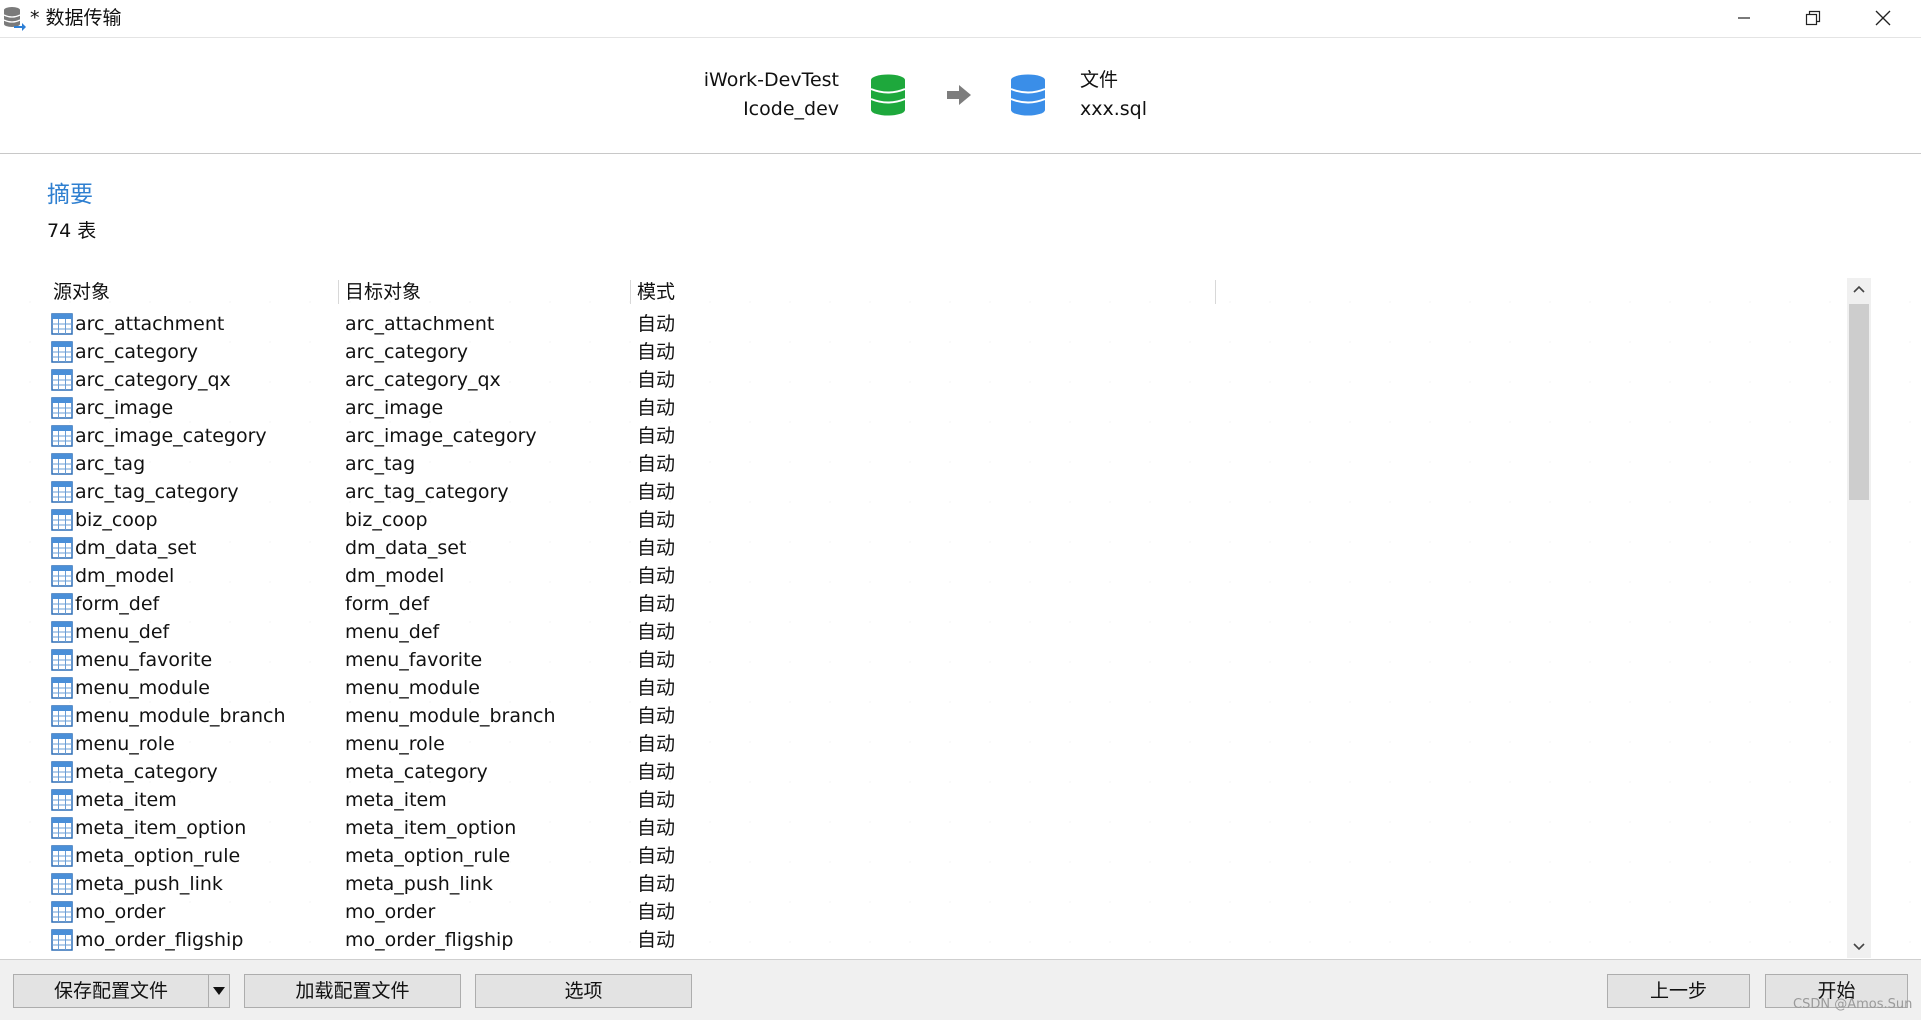 The image size is (1921, 1020). Describe the element at coordinates (78, 292) in the screenshot. I see `column-header-source: 源对象` at that location.